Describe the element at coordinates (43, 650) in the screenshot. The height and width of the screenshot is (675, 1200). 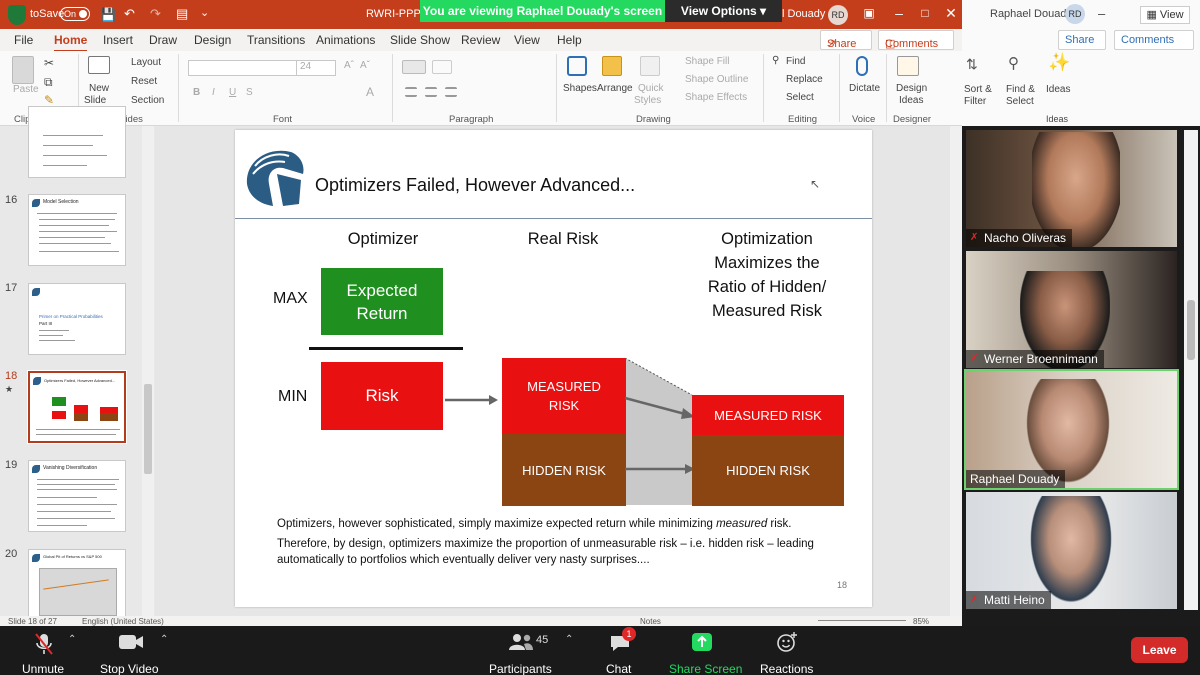
I see `unmute-button: Unmute` at that location.